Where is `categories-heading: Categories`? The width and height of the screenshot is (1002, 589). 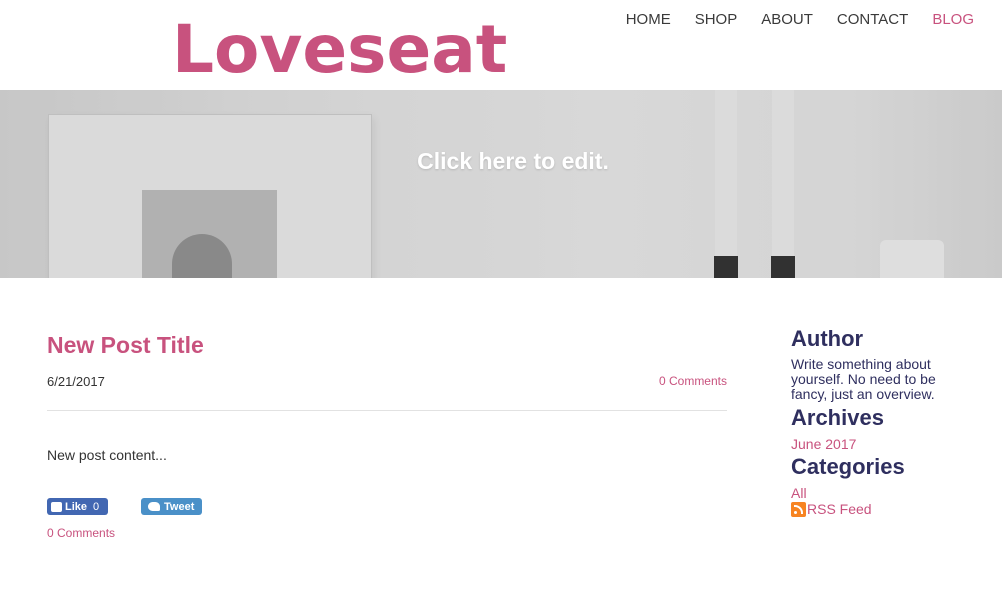 categories-heading: Categories is located at coordinates (848, 466).